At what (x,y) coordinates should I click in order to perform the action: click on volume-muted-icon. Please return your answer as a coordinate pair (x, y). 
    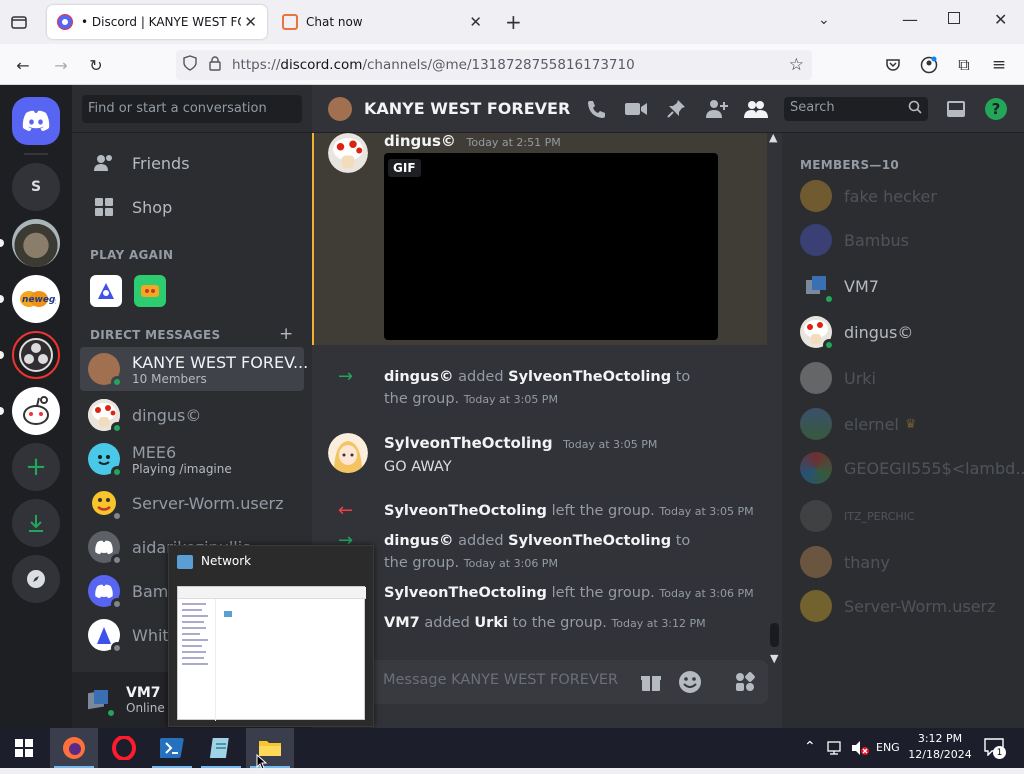
    Looking at the image, I should click on (860, 750).